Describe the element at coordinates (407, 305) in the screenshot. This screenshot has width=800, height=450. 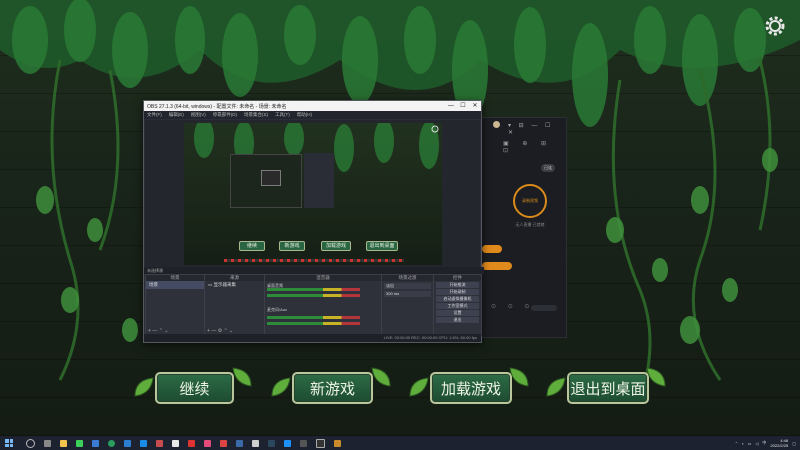
I see `transitions-dock: 场景过渡 淡出 300 ms` at that location.